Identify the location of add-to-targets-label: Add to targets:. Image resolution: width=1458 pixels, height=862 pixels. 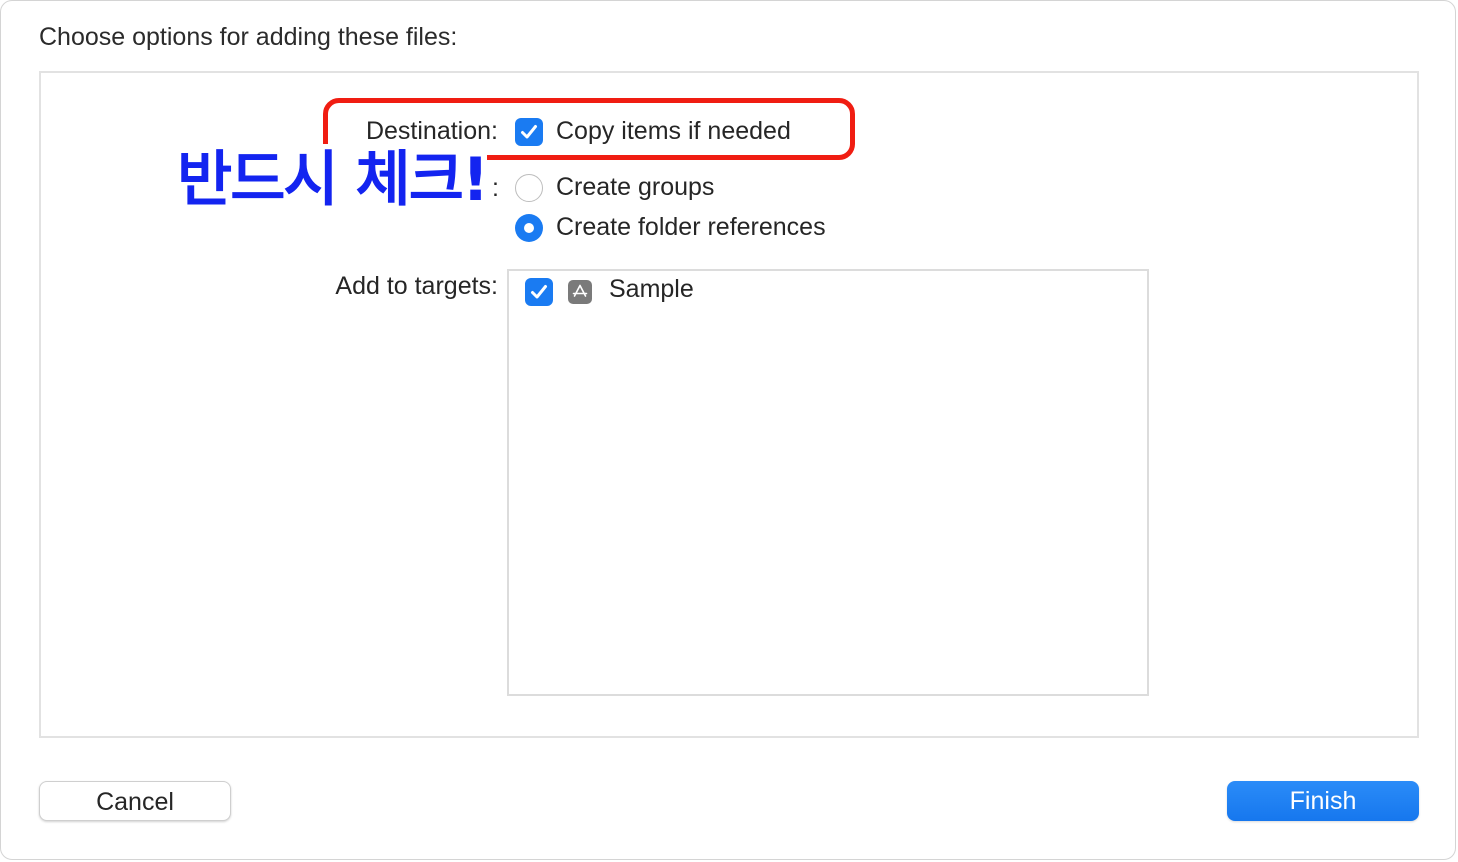
(416, 286).